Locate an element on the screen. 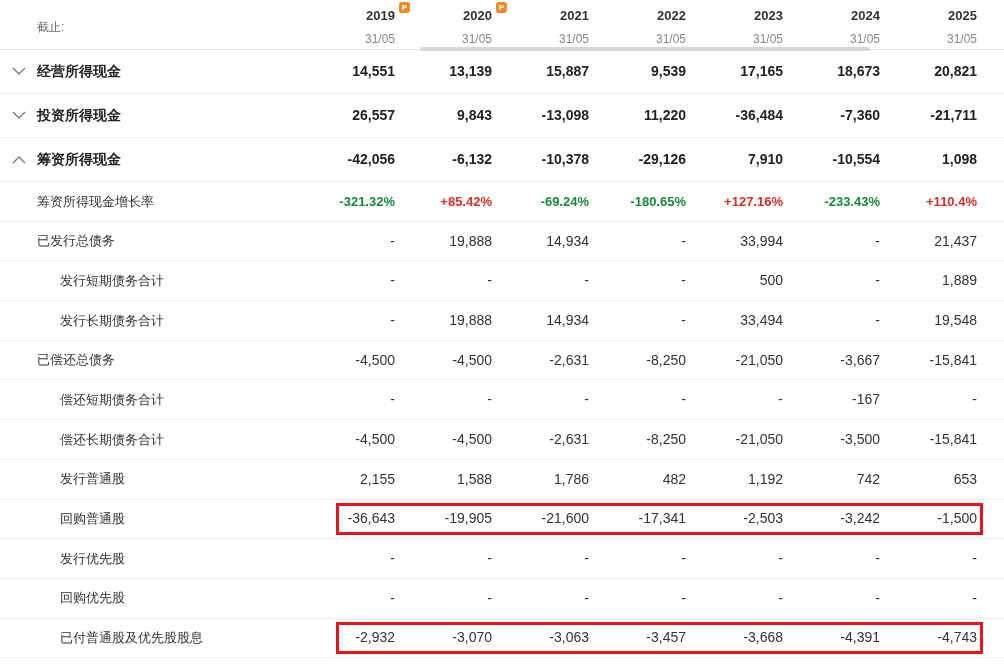  year-header: 2023 is located at coordinates (768, 15).